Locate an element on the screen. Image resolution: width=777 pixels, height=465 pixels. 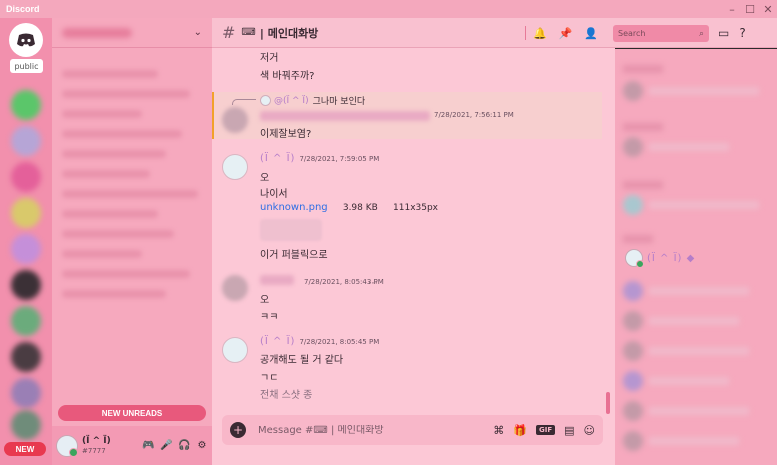
keyboard-icon: ⌨ is located at coordinates (248, 32).